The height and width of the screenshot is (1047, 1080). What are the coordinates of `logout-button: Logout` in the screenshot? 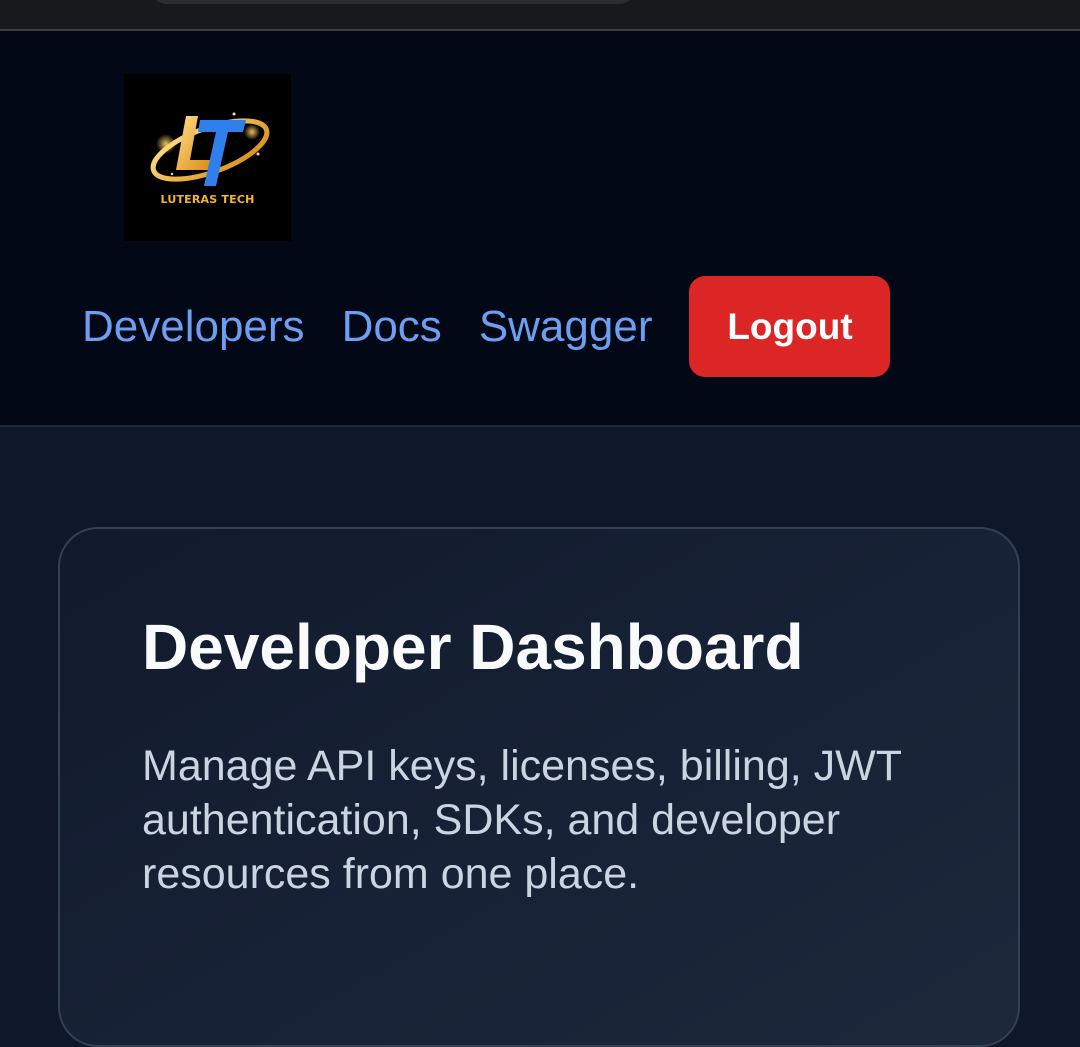 It's located at (790, 326).